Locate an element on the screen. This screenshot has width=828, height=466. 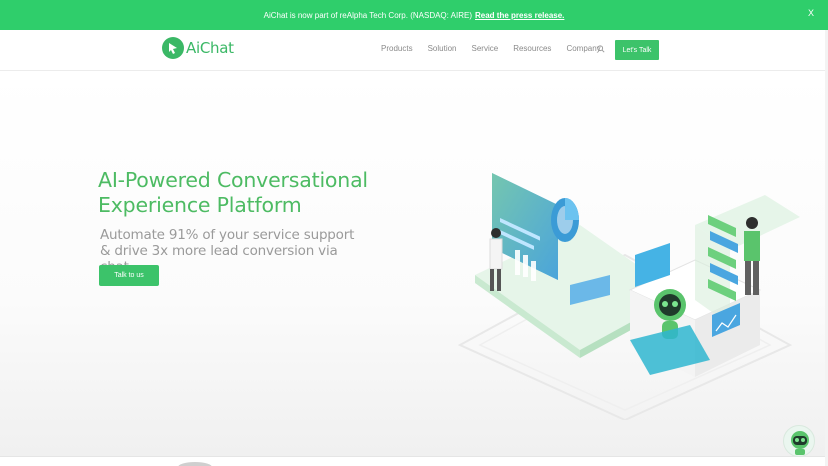
nav-resources: Resources is located at coordinates (532, 48).